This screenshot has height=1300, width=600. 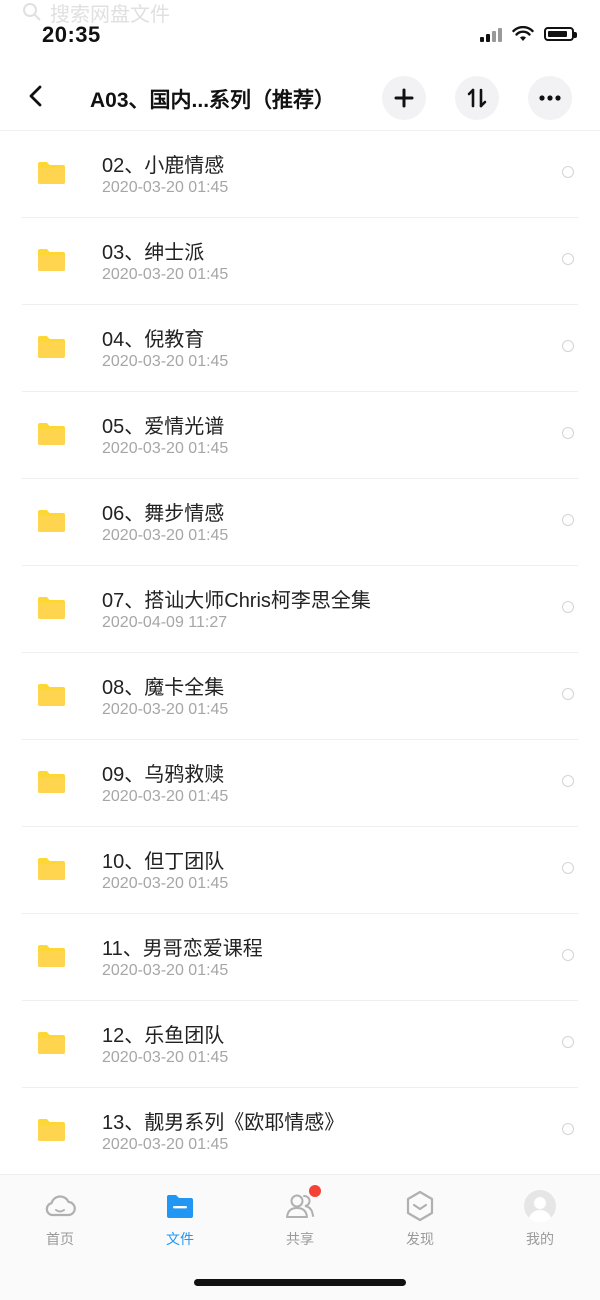 I want to click on discover-box-icon, so click(x=420, y=1206).